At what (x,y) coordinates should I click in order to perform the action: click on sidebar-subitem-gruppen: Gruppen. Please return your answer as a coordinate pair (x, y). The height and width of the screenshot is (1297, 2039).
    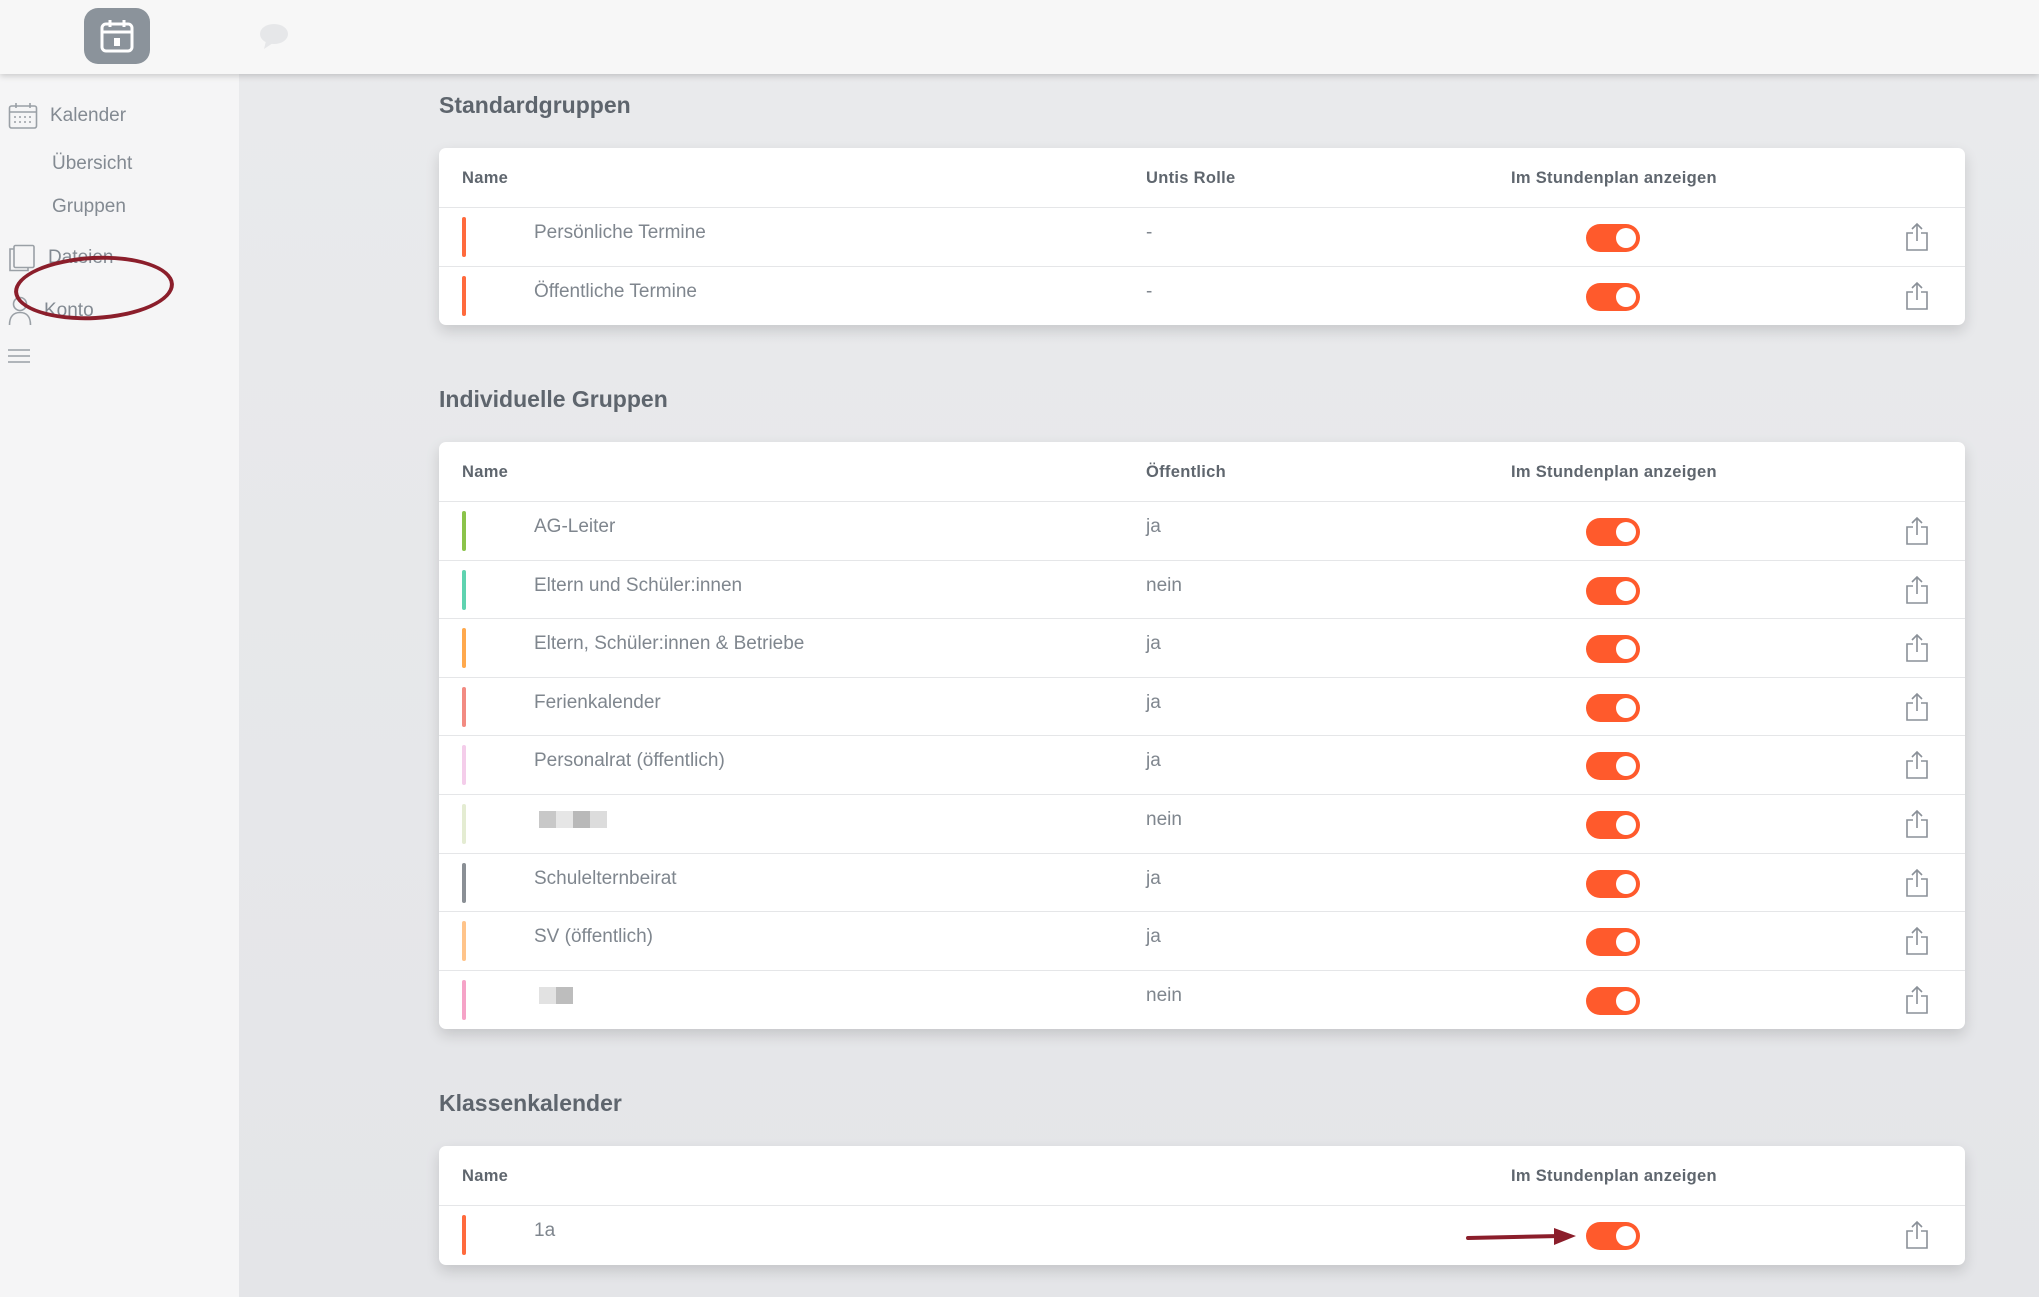
    Looking at the image, I should click on (89, 207).